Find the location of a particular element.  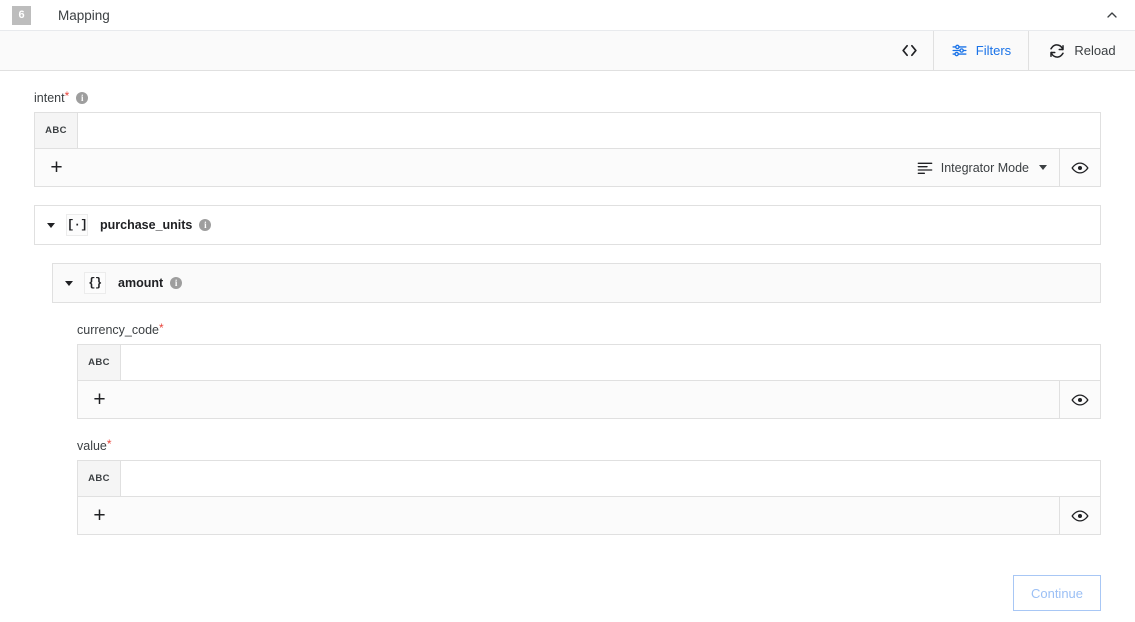

value-mapping-box: ABC + is located at coordinates (589, 497).